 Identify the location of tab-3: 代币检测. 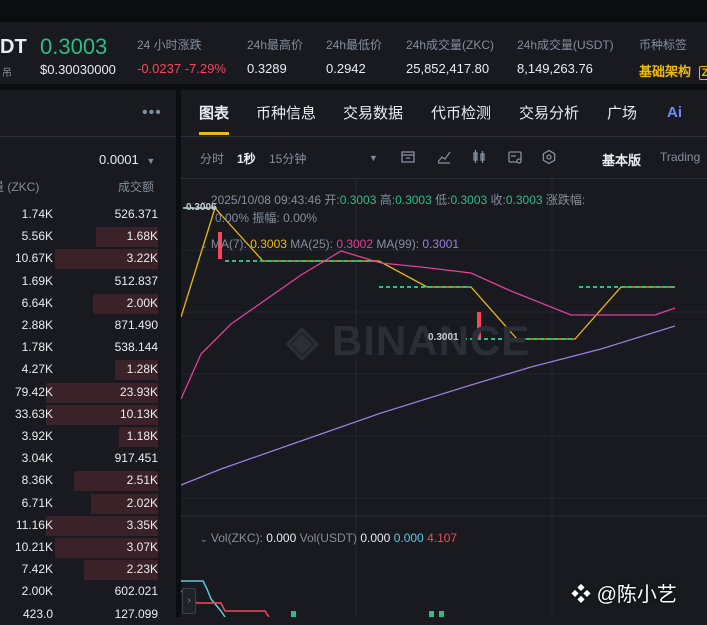
(461, 112).